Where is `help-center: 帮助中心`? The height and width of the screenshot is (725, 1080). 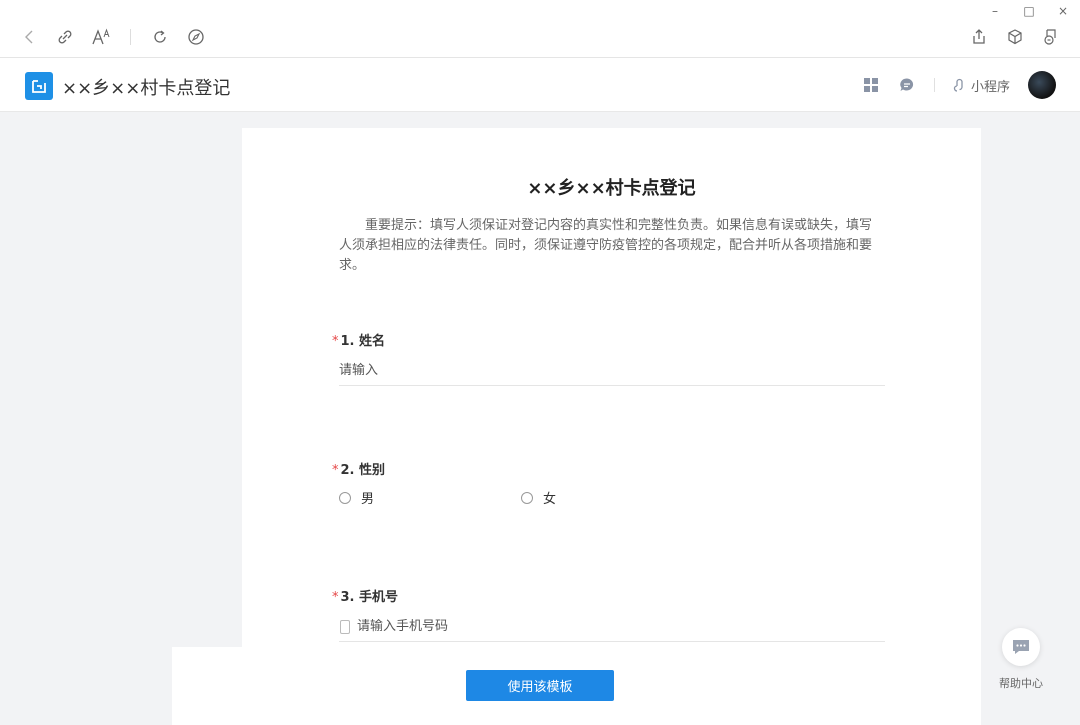 help-center: 帮助中心 is located at coordinates (1021, 659).